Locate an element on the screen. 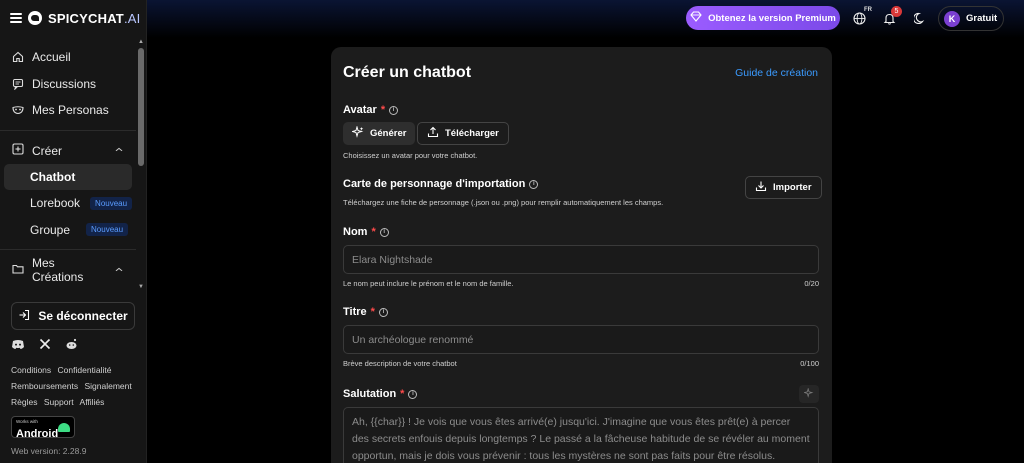 This screenshot has height=463, width=1024. globe-icon is located at coordinates (859, 18).